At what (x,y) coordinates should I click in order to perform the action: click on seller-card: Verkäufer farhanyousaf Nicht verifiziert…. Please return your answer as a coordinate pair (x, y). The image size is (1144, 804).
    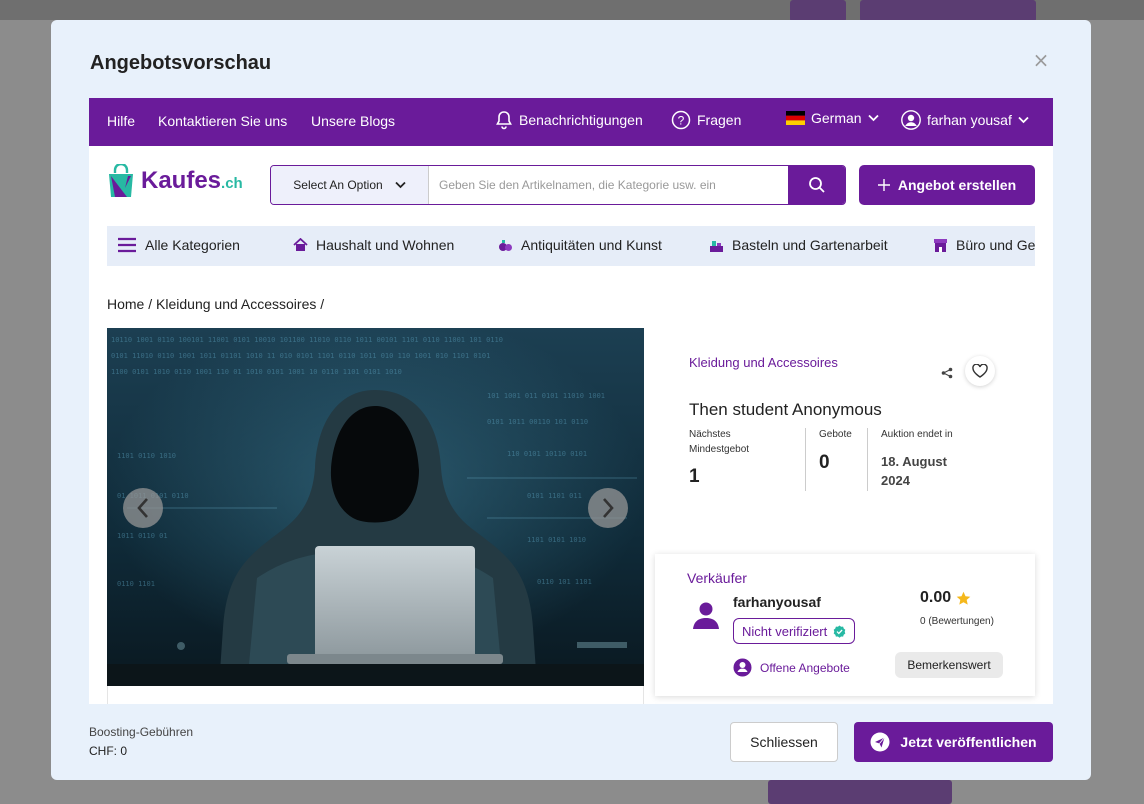
    Looking at the image, I should click on (845, 625).